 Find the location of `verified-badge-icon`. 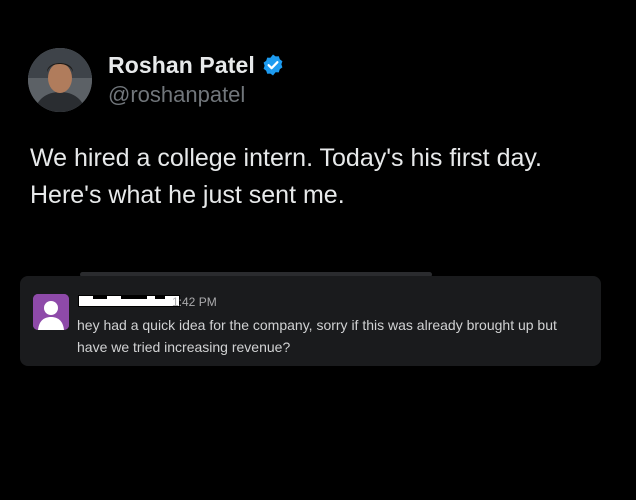

verified-badge-icon is located at coordinates (273, 65).